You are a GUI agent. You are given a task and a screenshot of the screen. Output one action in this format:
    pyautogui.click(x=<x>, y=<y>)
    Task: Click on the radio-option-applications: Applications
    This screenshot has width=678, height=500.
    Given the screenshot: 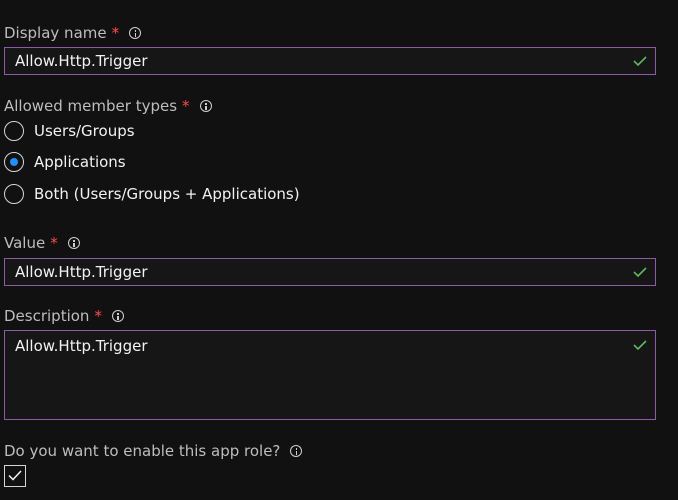 What is the action you would take?
    pyautogui.click(x=65, y=162)
    